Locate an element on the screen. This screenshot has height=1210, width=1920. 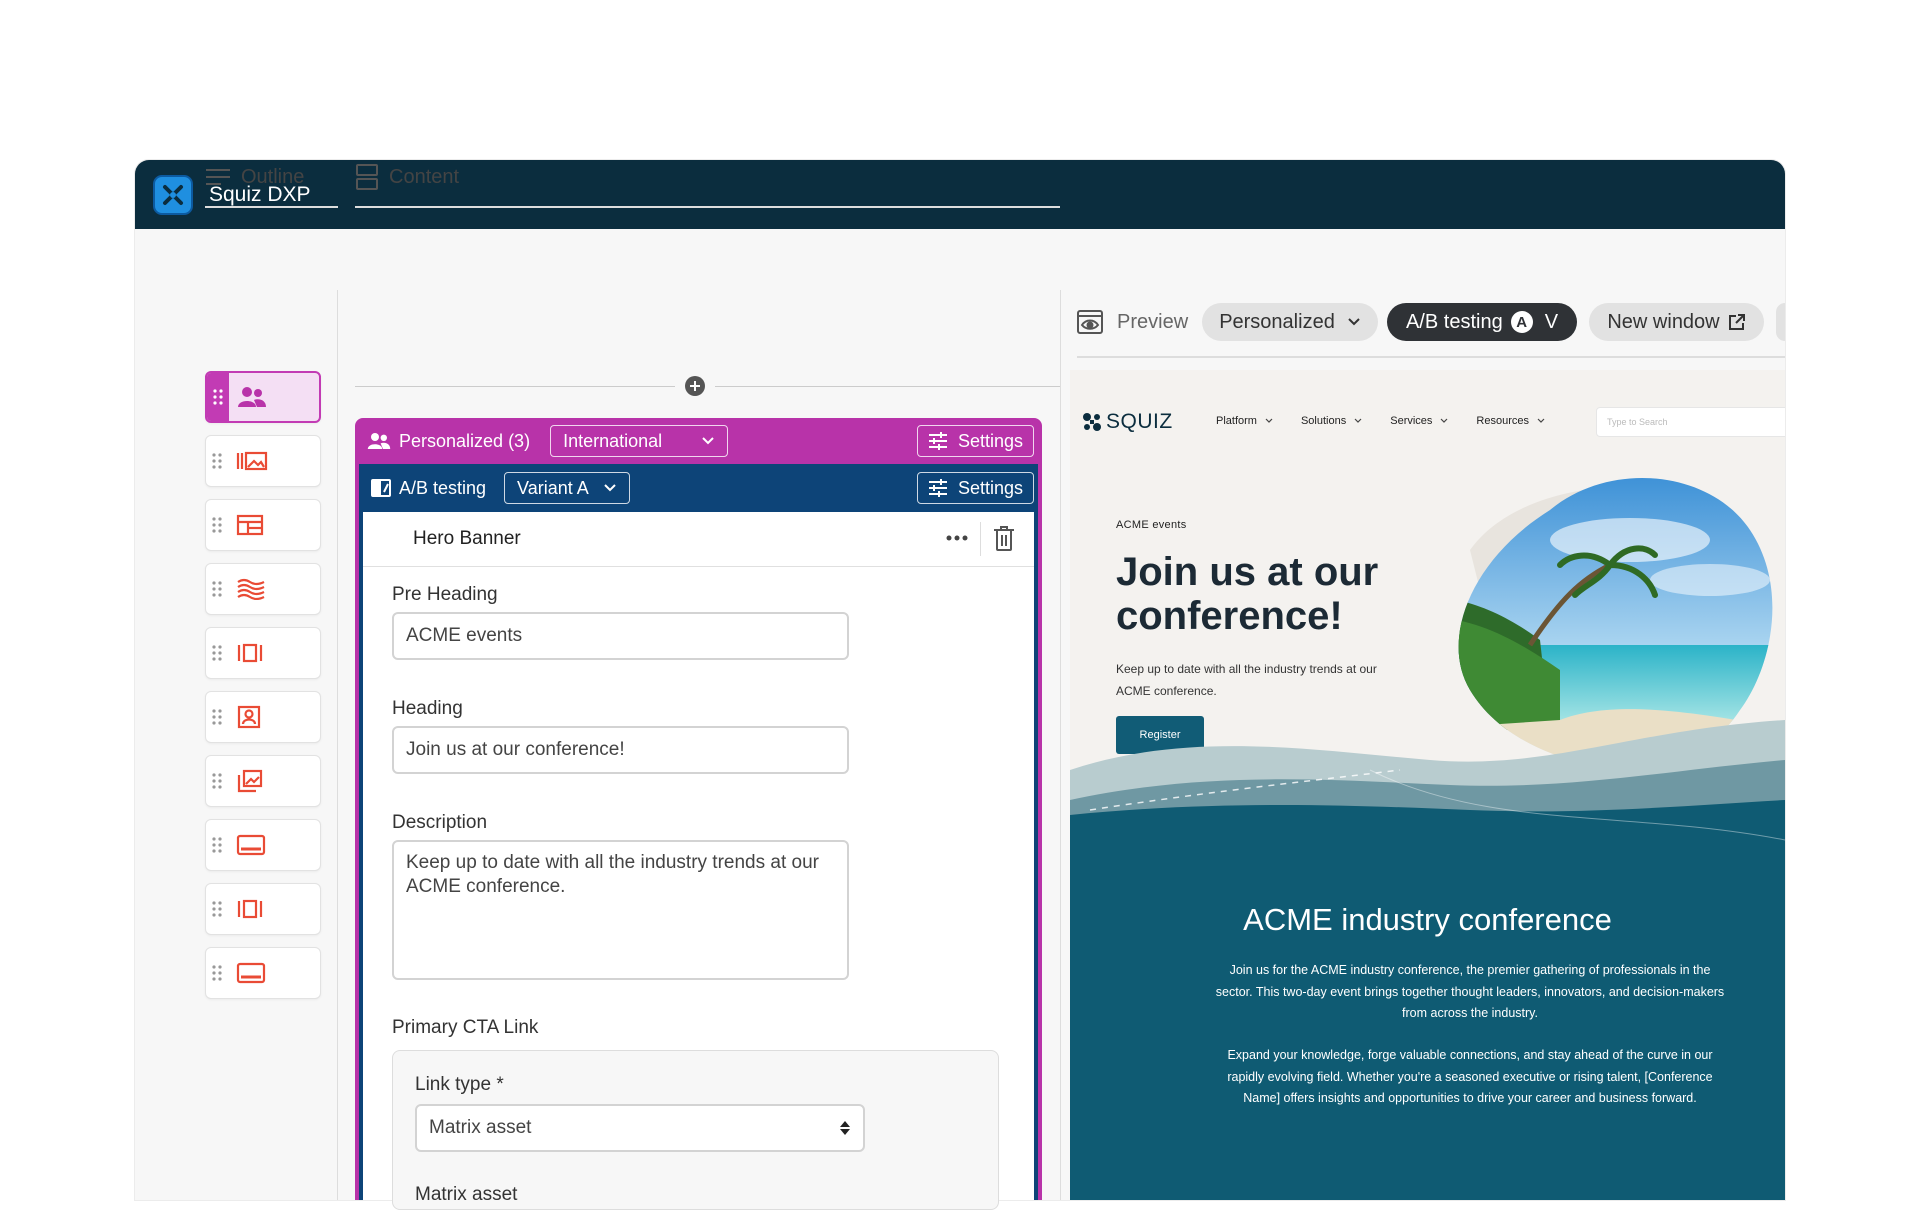
outline-menu-icon is located at coordinates (218, 177).